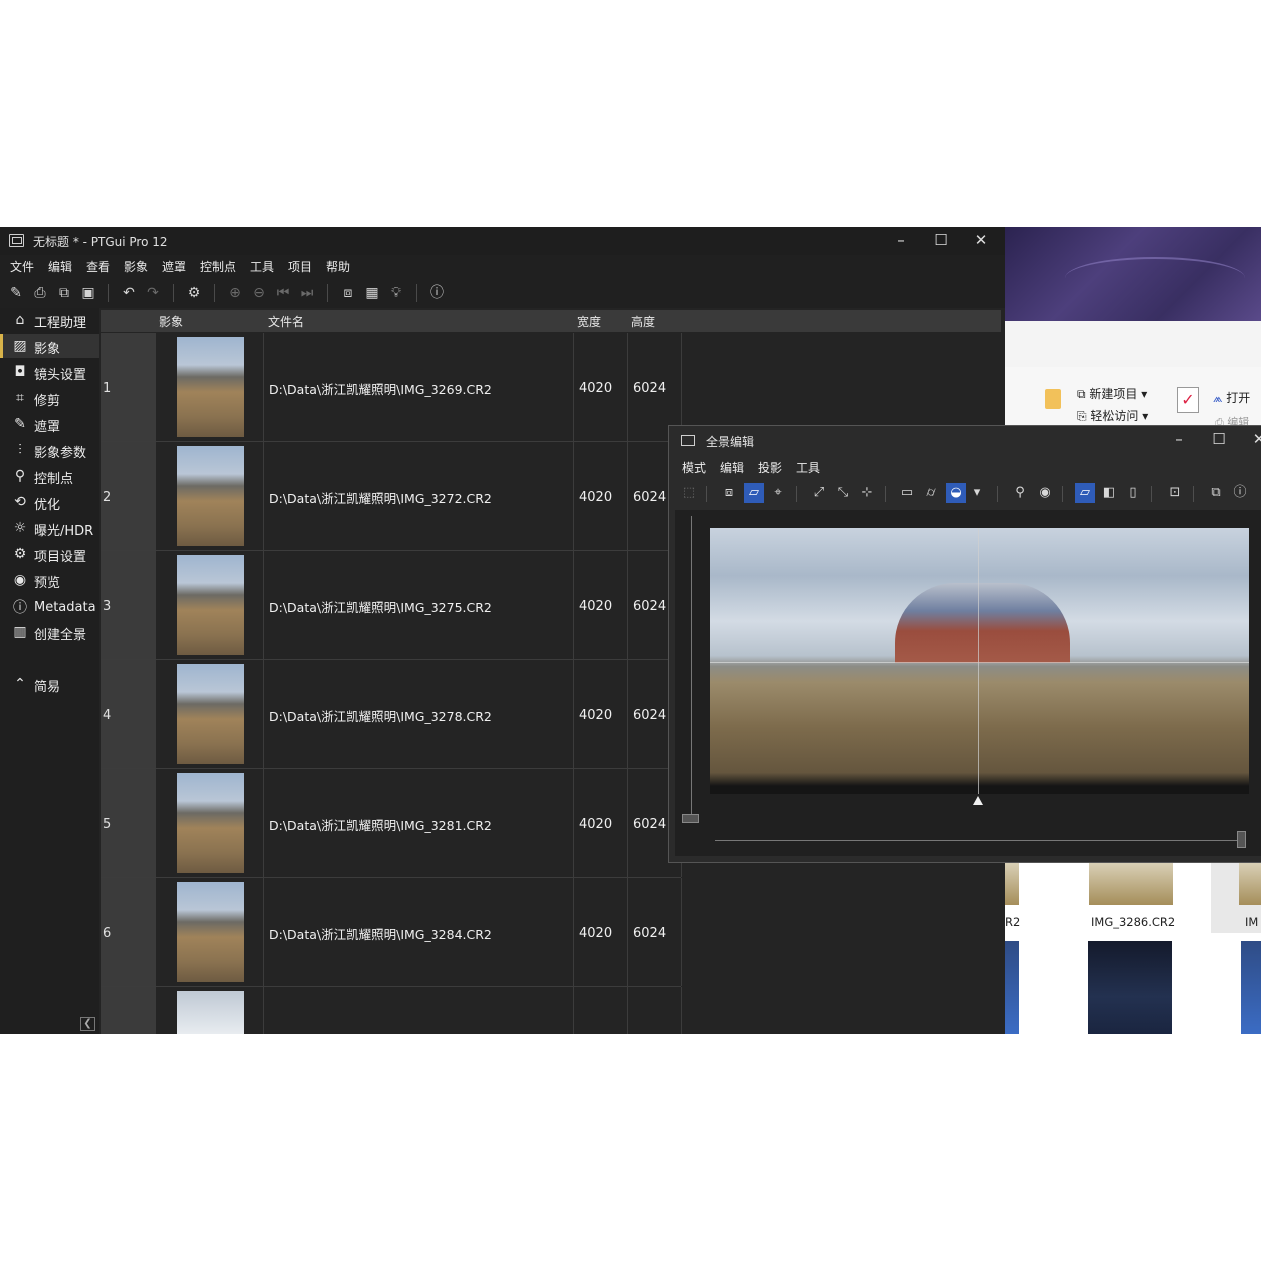 This screenshot has width=1261, height=1261. What do you see at coordinates (40, 293) in the screenshot?
I see `open-project-icon: ⎙` at bounding box center [40, 293].